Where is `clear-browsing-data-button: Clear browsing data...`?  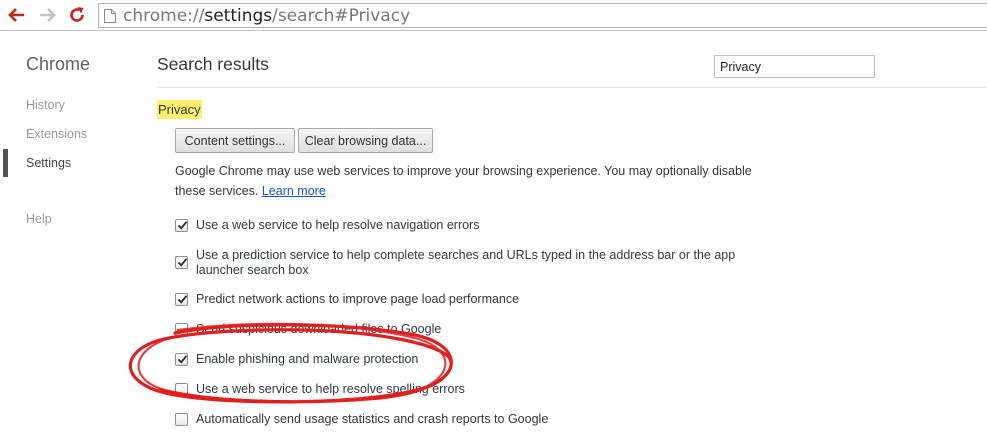 clear-browsing-data-button: Clear browsing data... is located at coordinates (365, 140).